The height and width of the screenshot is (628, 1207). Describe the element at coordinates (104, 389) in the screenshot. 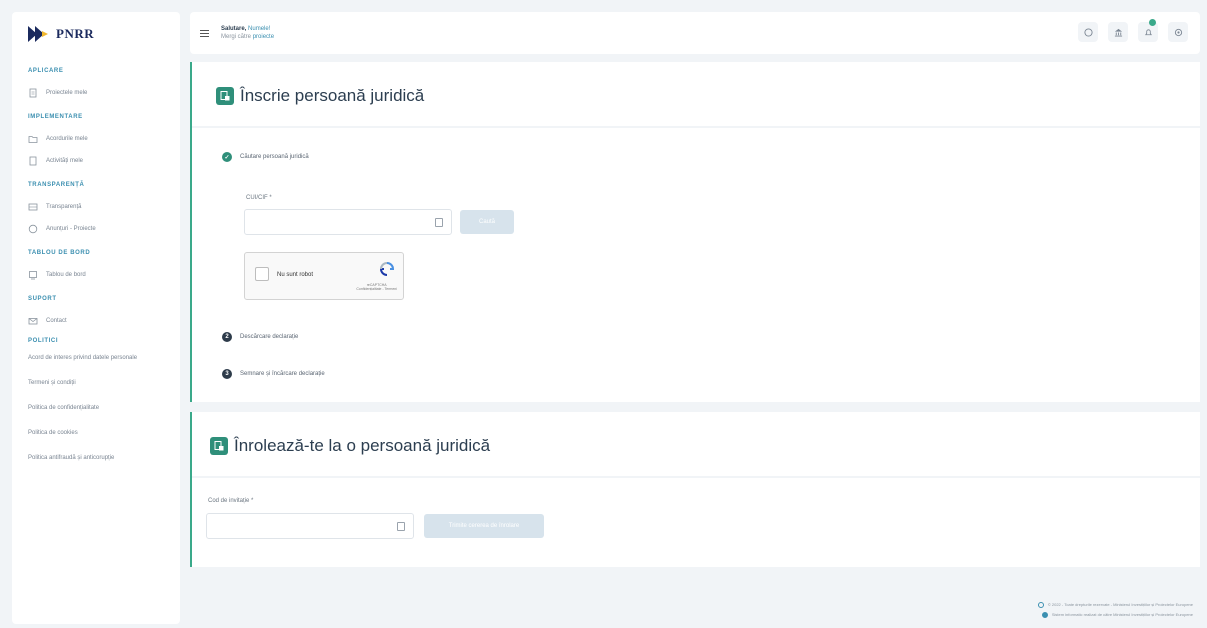

I see `policy-link: Termeni și condiții` at that location.